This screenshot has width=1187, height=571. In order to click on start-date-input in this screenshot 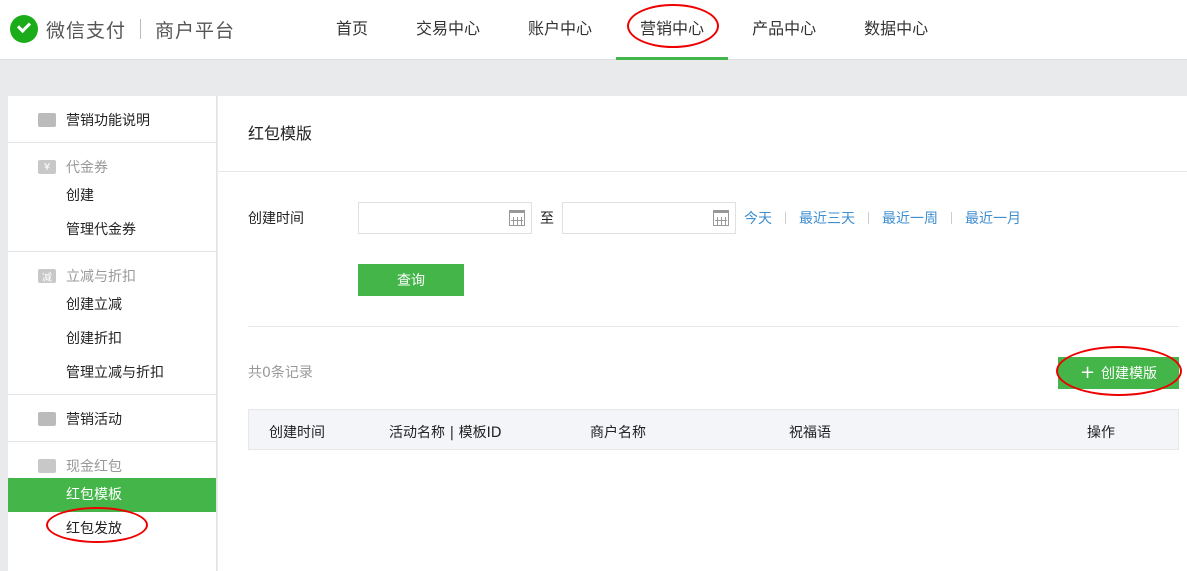, I will do `click(445, 218)`.